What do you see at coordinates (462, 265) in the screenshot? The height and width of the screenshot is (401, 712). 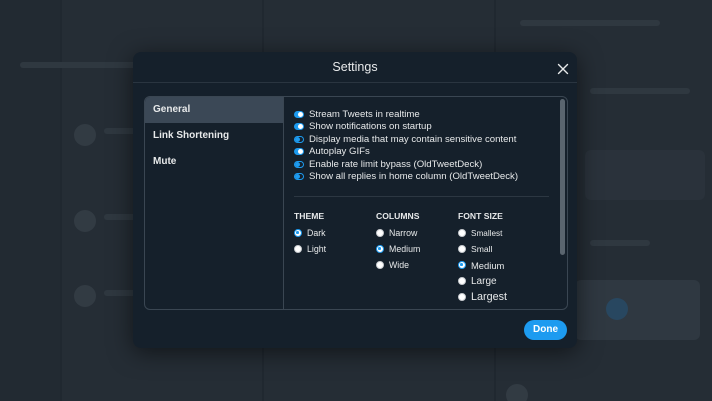 I see `font-size-medium-radio` at bounding box center [462, 265].